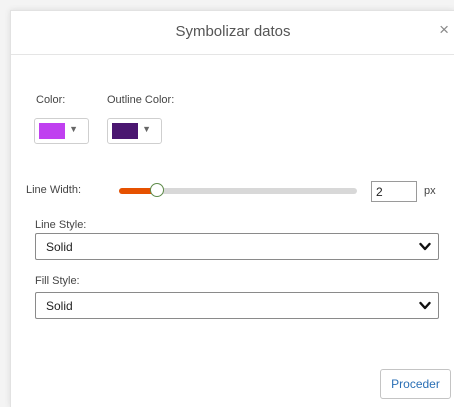  Describe the element at coordinates (54, 190) in the screenshot. I see `line-width-label: Line Width:` at that location.